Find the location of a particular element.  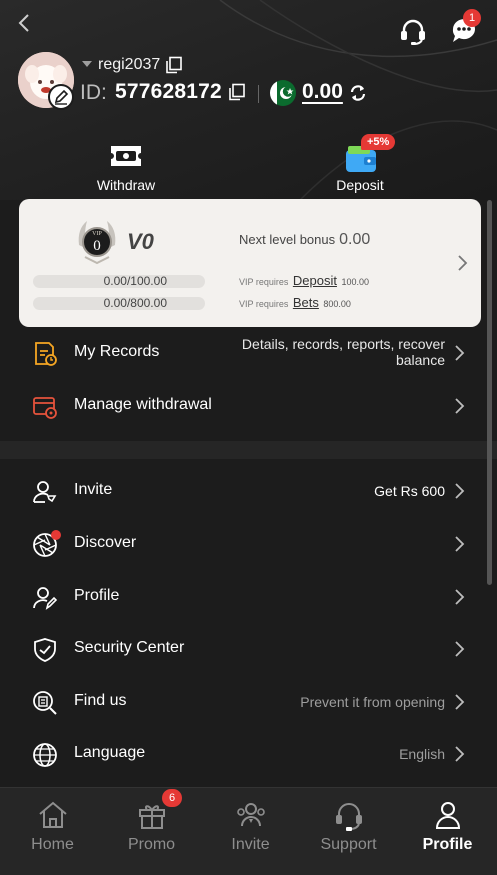

deposit-button: Deposit is located at coordinates (360, 168).